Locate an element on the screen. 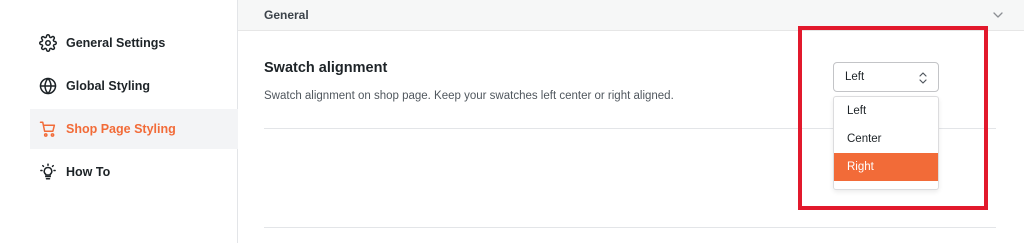 The width and height of the screenshot is (1024, 243). sidebar-item-label: How To is located at coordinates (88, 172).